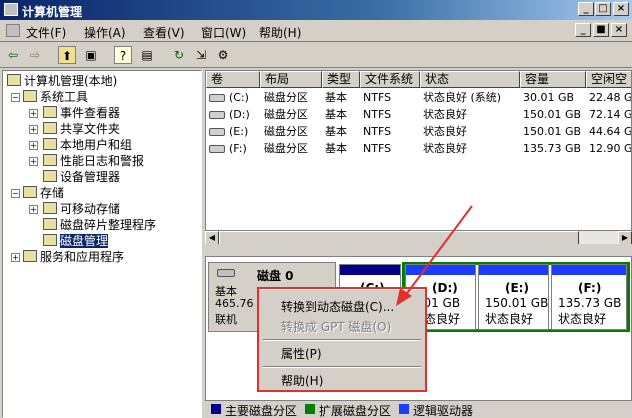  I want to click on settings-icon: ⚙, so click(223, 55).